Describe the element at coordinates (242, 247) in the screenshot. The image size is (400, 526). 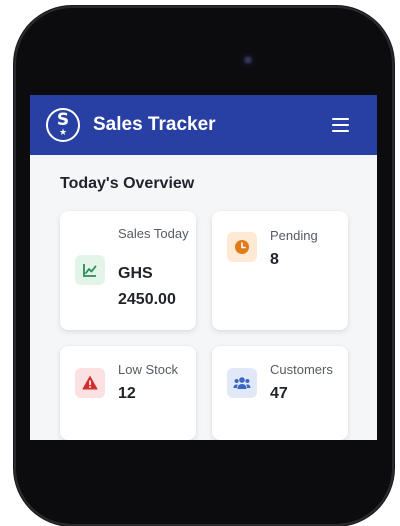
I see `clock-icon` at that location.